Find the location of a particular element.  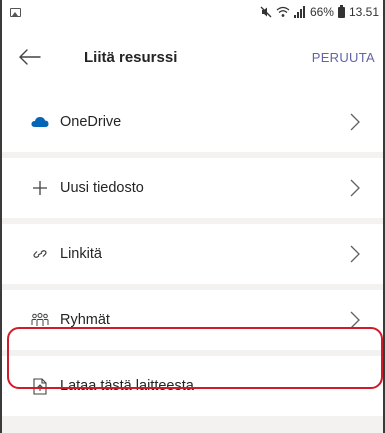

signal-icon is located at coordinates (299, 12).